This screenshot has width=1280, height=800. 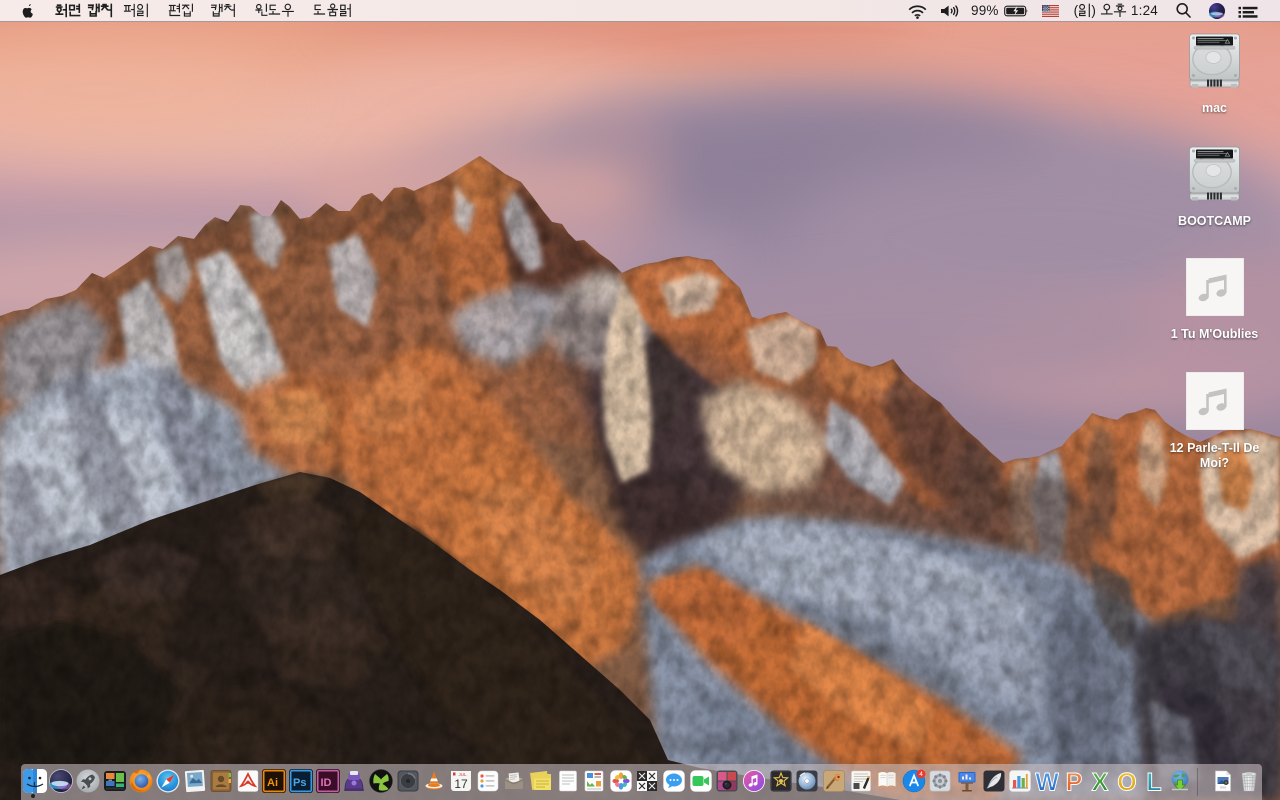 I want to click on svg-text: Ai, so click(x=272, y=783).